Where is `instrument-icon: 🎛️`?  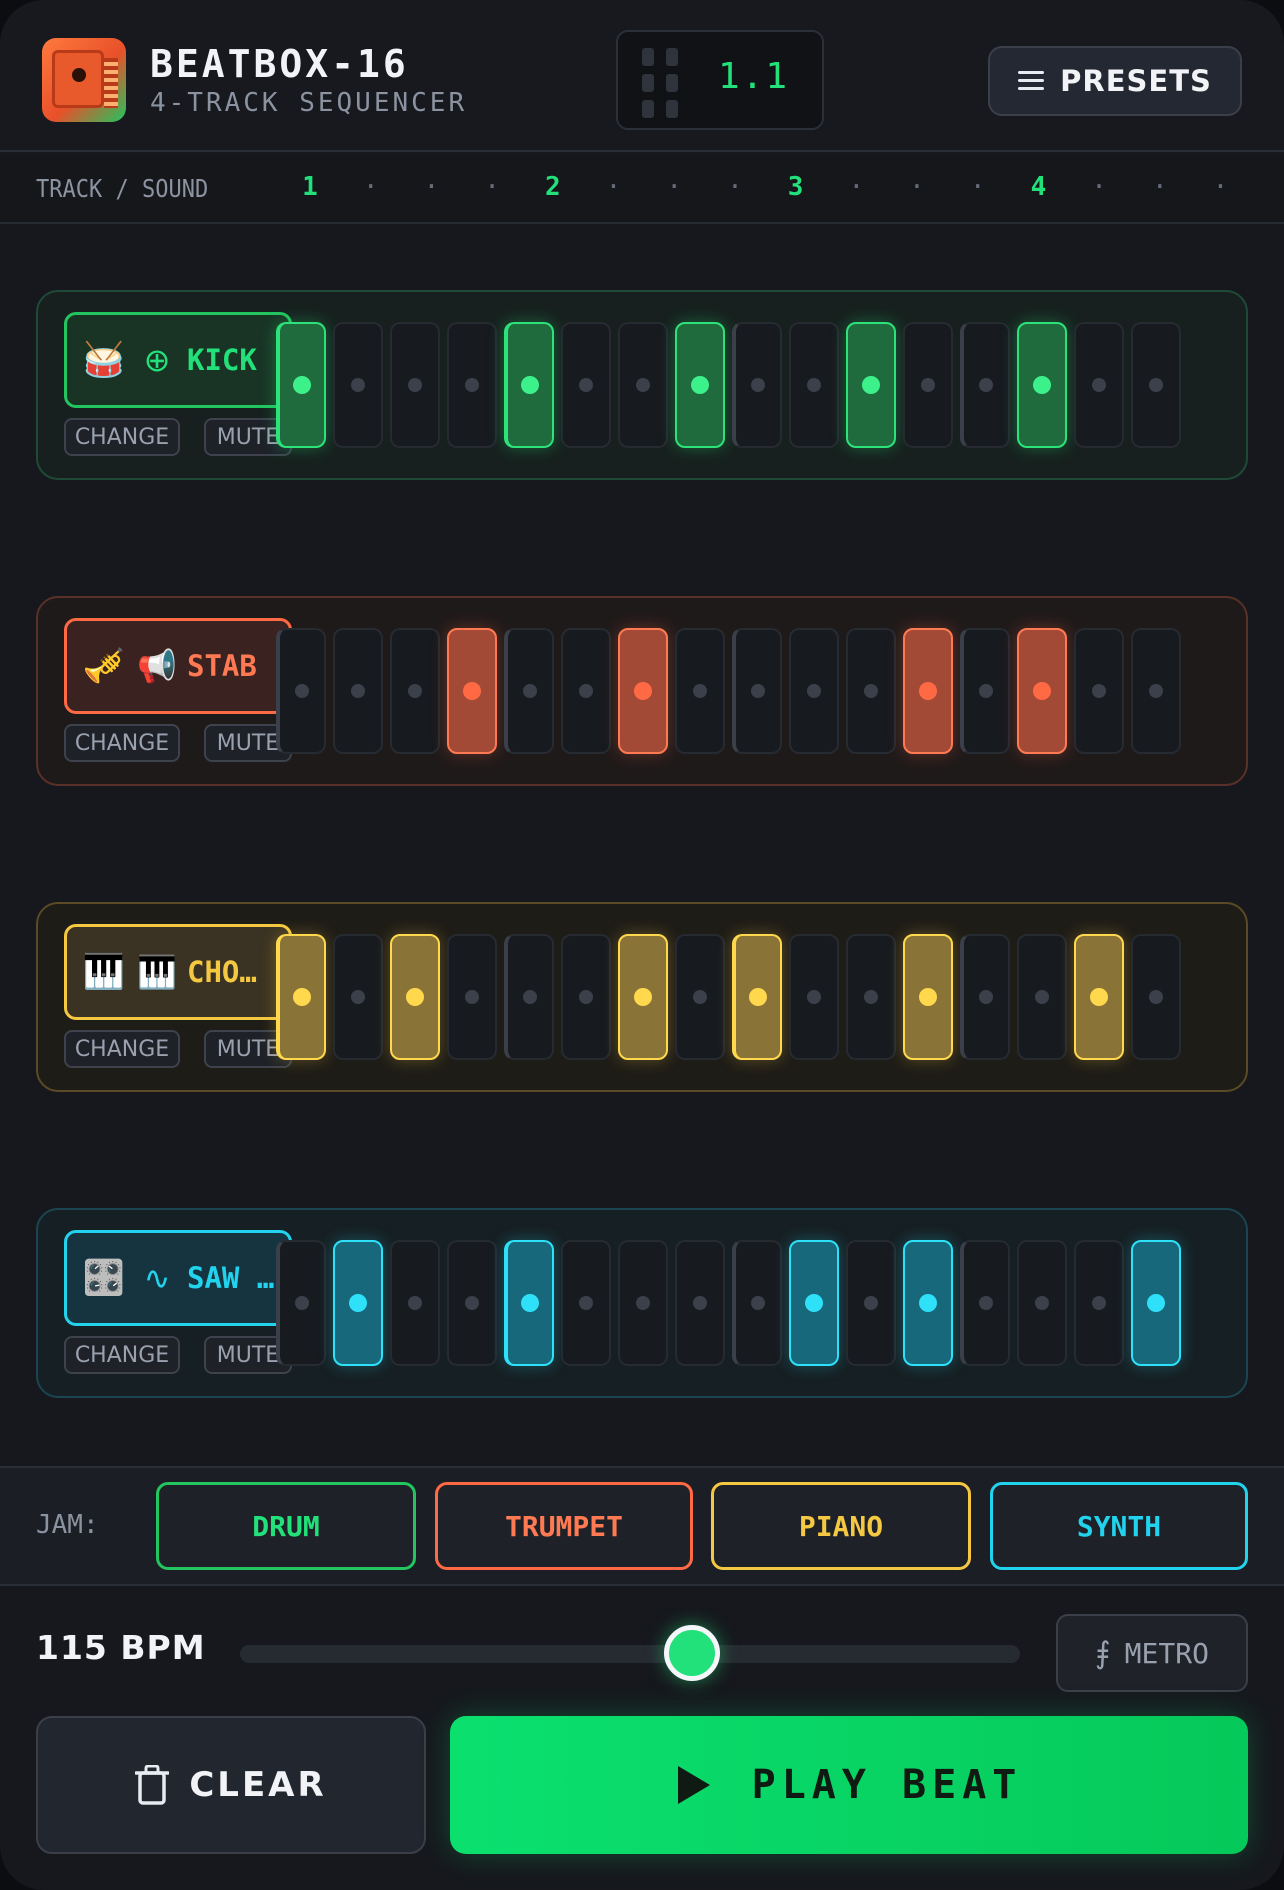 instrument-icon: 🎛️ is located at coordinates (104, 1278).